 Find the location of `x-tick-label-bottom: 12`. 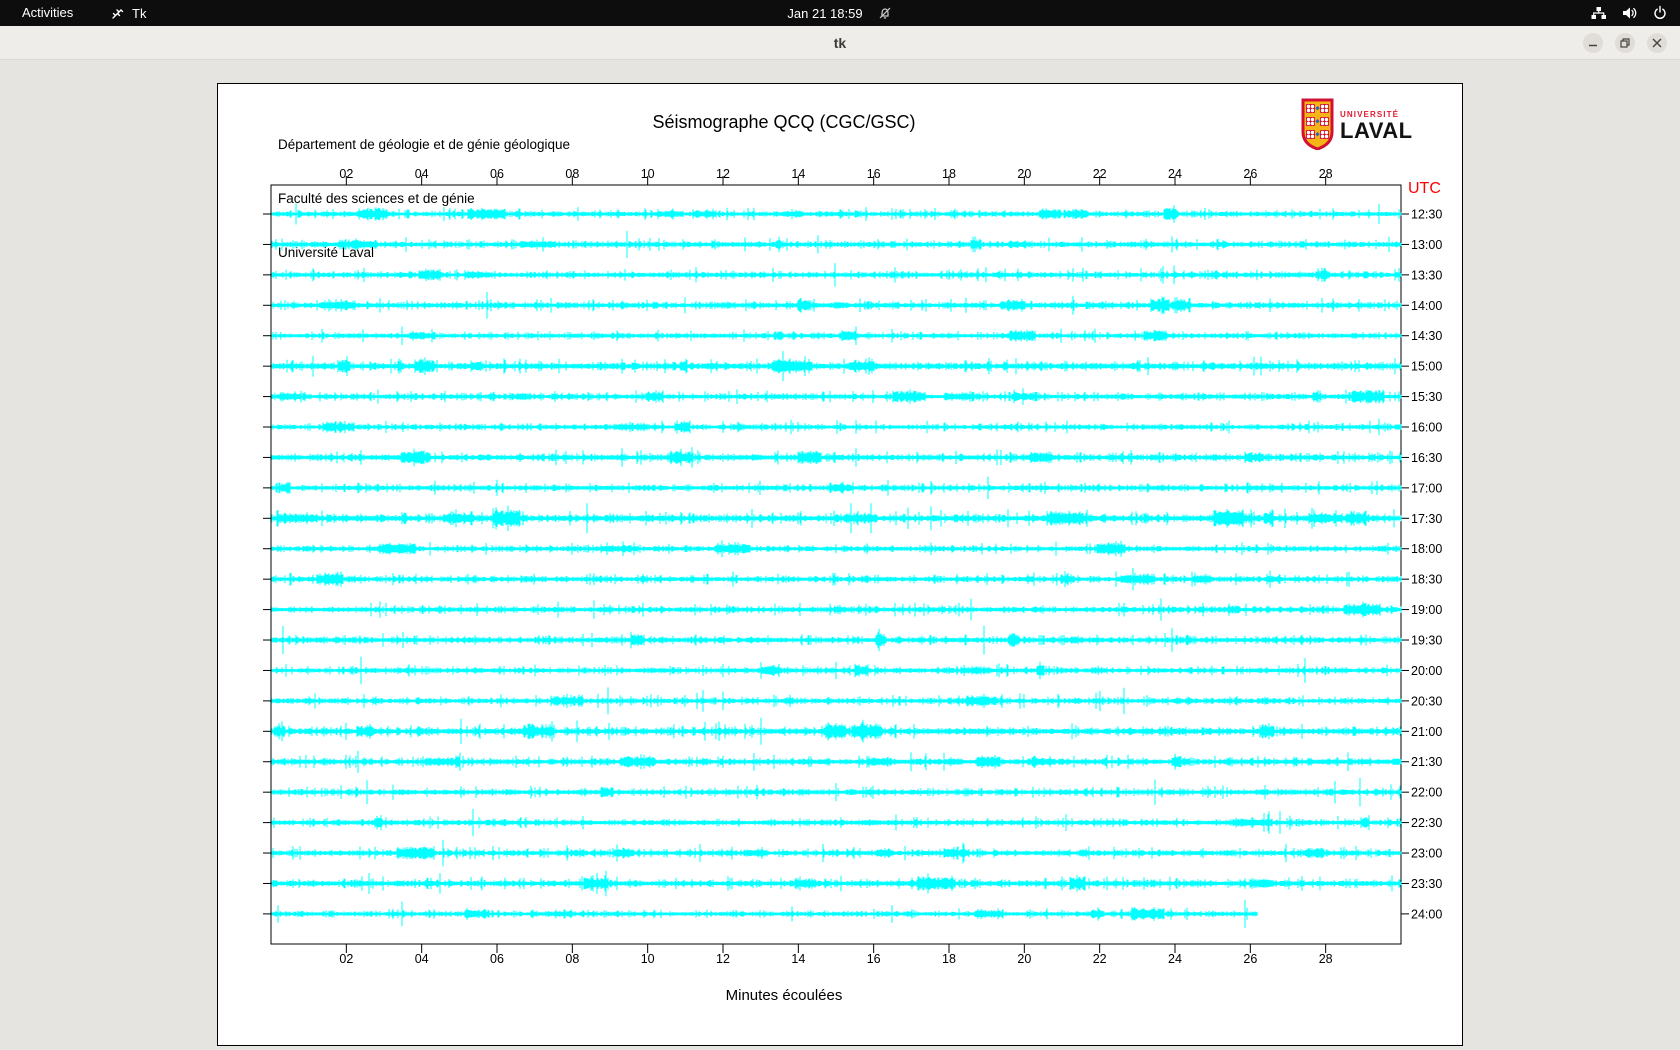

x-tick-label-bottom: 12 is located at coordinates (723, 959).